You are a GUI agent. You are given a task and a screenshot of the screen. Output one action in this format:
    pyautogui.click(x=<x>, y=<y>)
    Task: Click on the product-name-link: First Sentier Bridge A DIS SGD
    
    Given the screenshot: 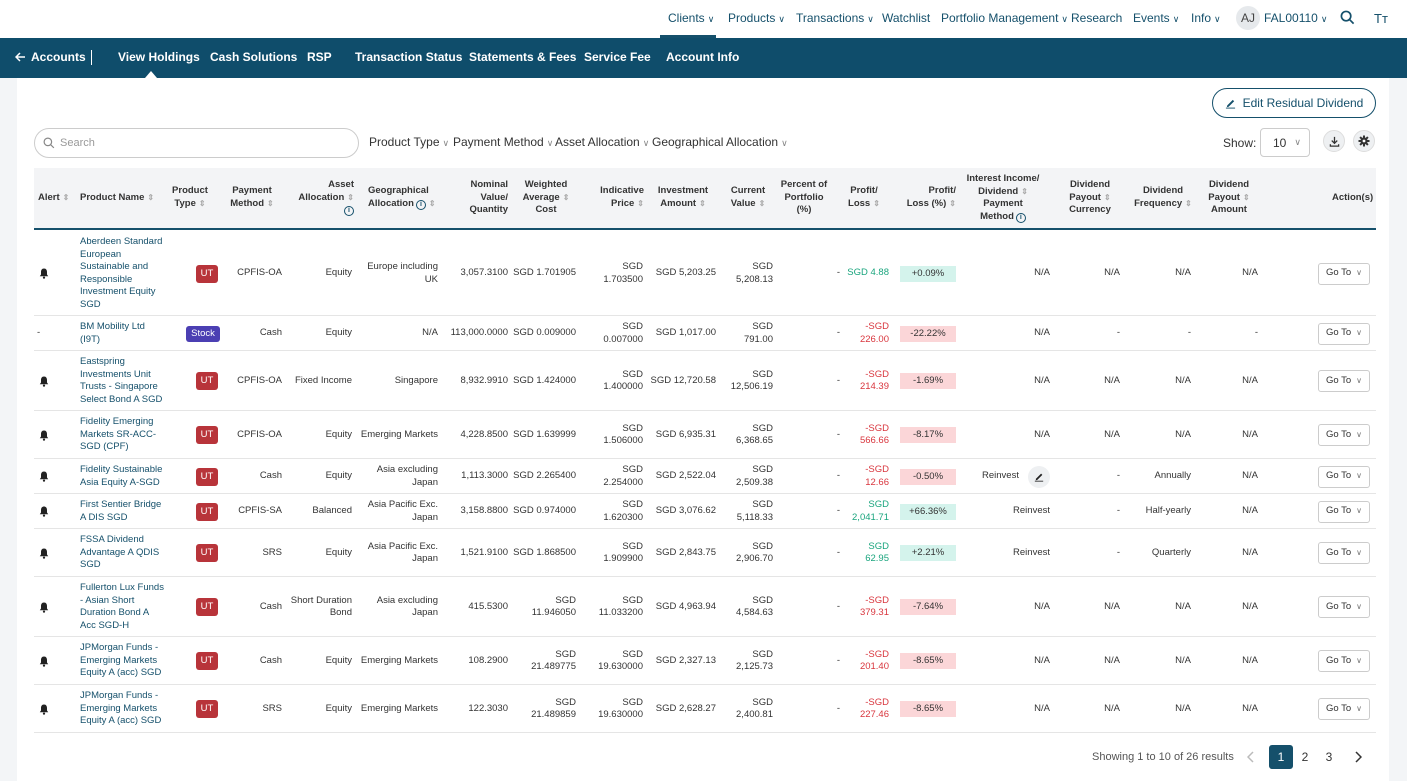 What is the action you would take?
    pyautogui.click(x=125, y=511)
    